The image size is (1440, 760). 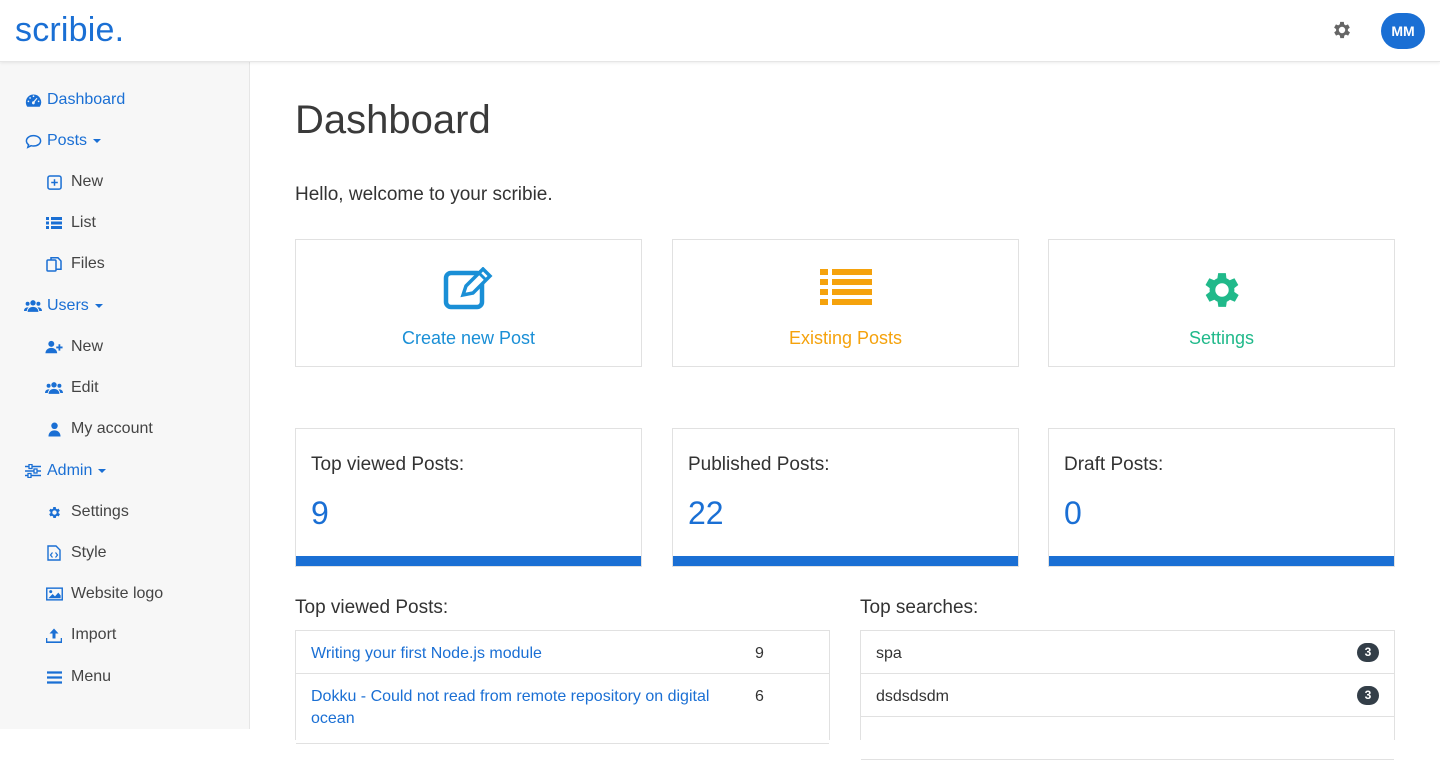 I want to click on sidebar-item-users: Users, so click(x=63, y=306).